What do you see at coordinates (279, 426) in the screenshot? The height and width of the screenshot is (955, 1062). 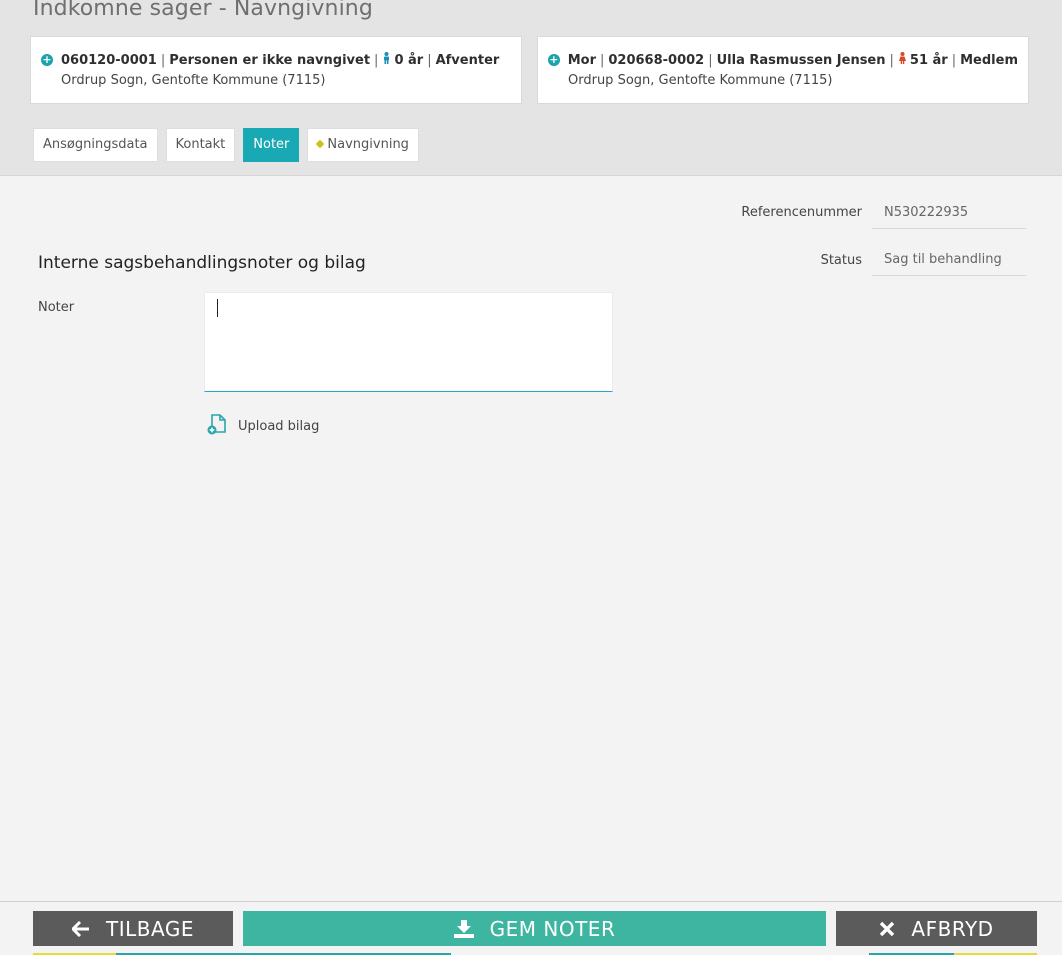 I see `upload-bilag-label: Upload bilag` at bounding box center [279, 426].